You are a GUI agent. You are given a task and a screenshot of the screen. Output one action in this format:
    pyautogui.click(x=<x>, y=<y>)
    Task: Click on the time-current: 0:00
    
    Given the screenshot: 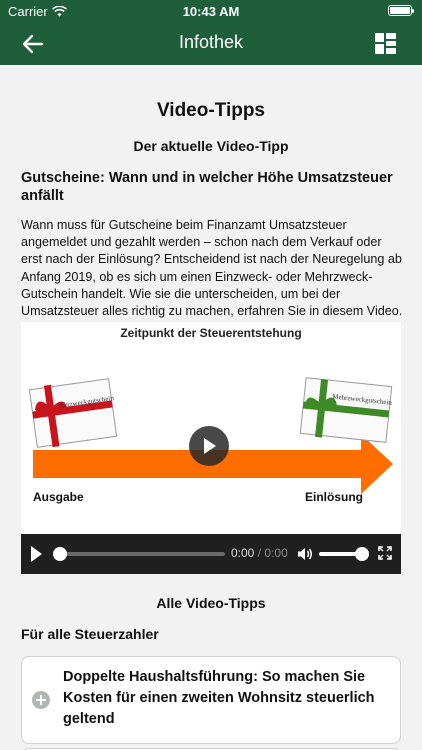 What is the action you would take?
    pyautogui.click(x=243, y=553)
    